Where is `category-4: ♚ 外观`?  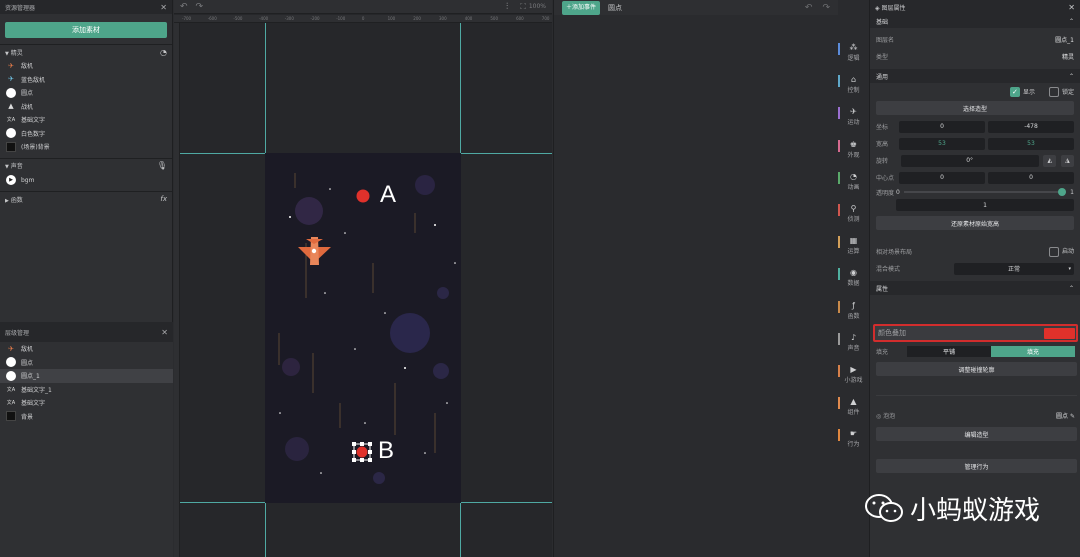
category-4: ♚ 外观 is located at coordinates (853, 149).